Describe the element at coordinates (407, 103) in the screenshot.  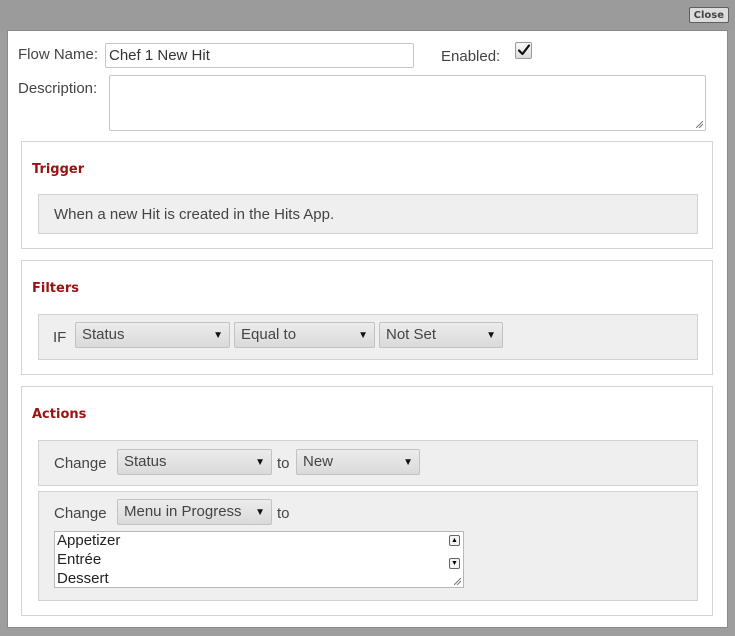
I see `description-textarea` at that location.